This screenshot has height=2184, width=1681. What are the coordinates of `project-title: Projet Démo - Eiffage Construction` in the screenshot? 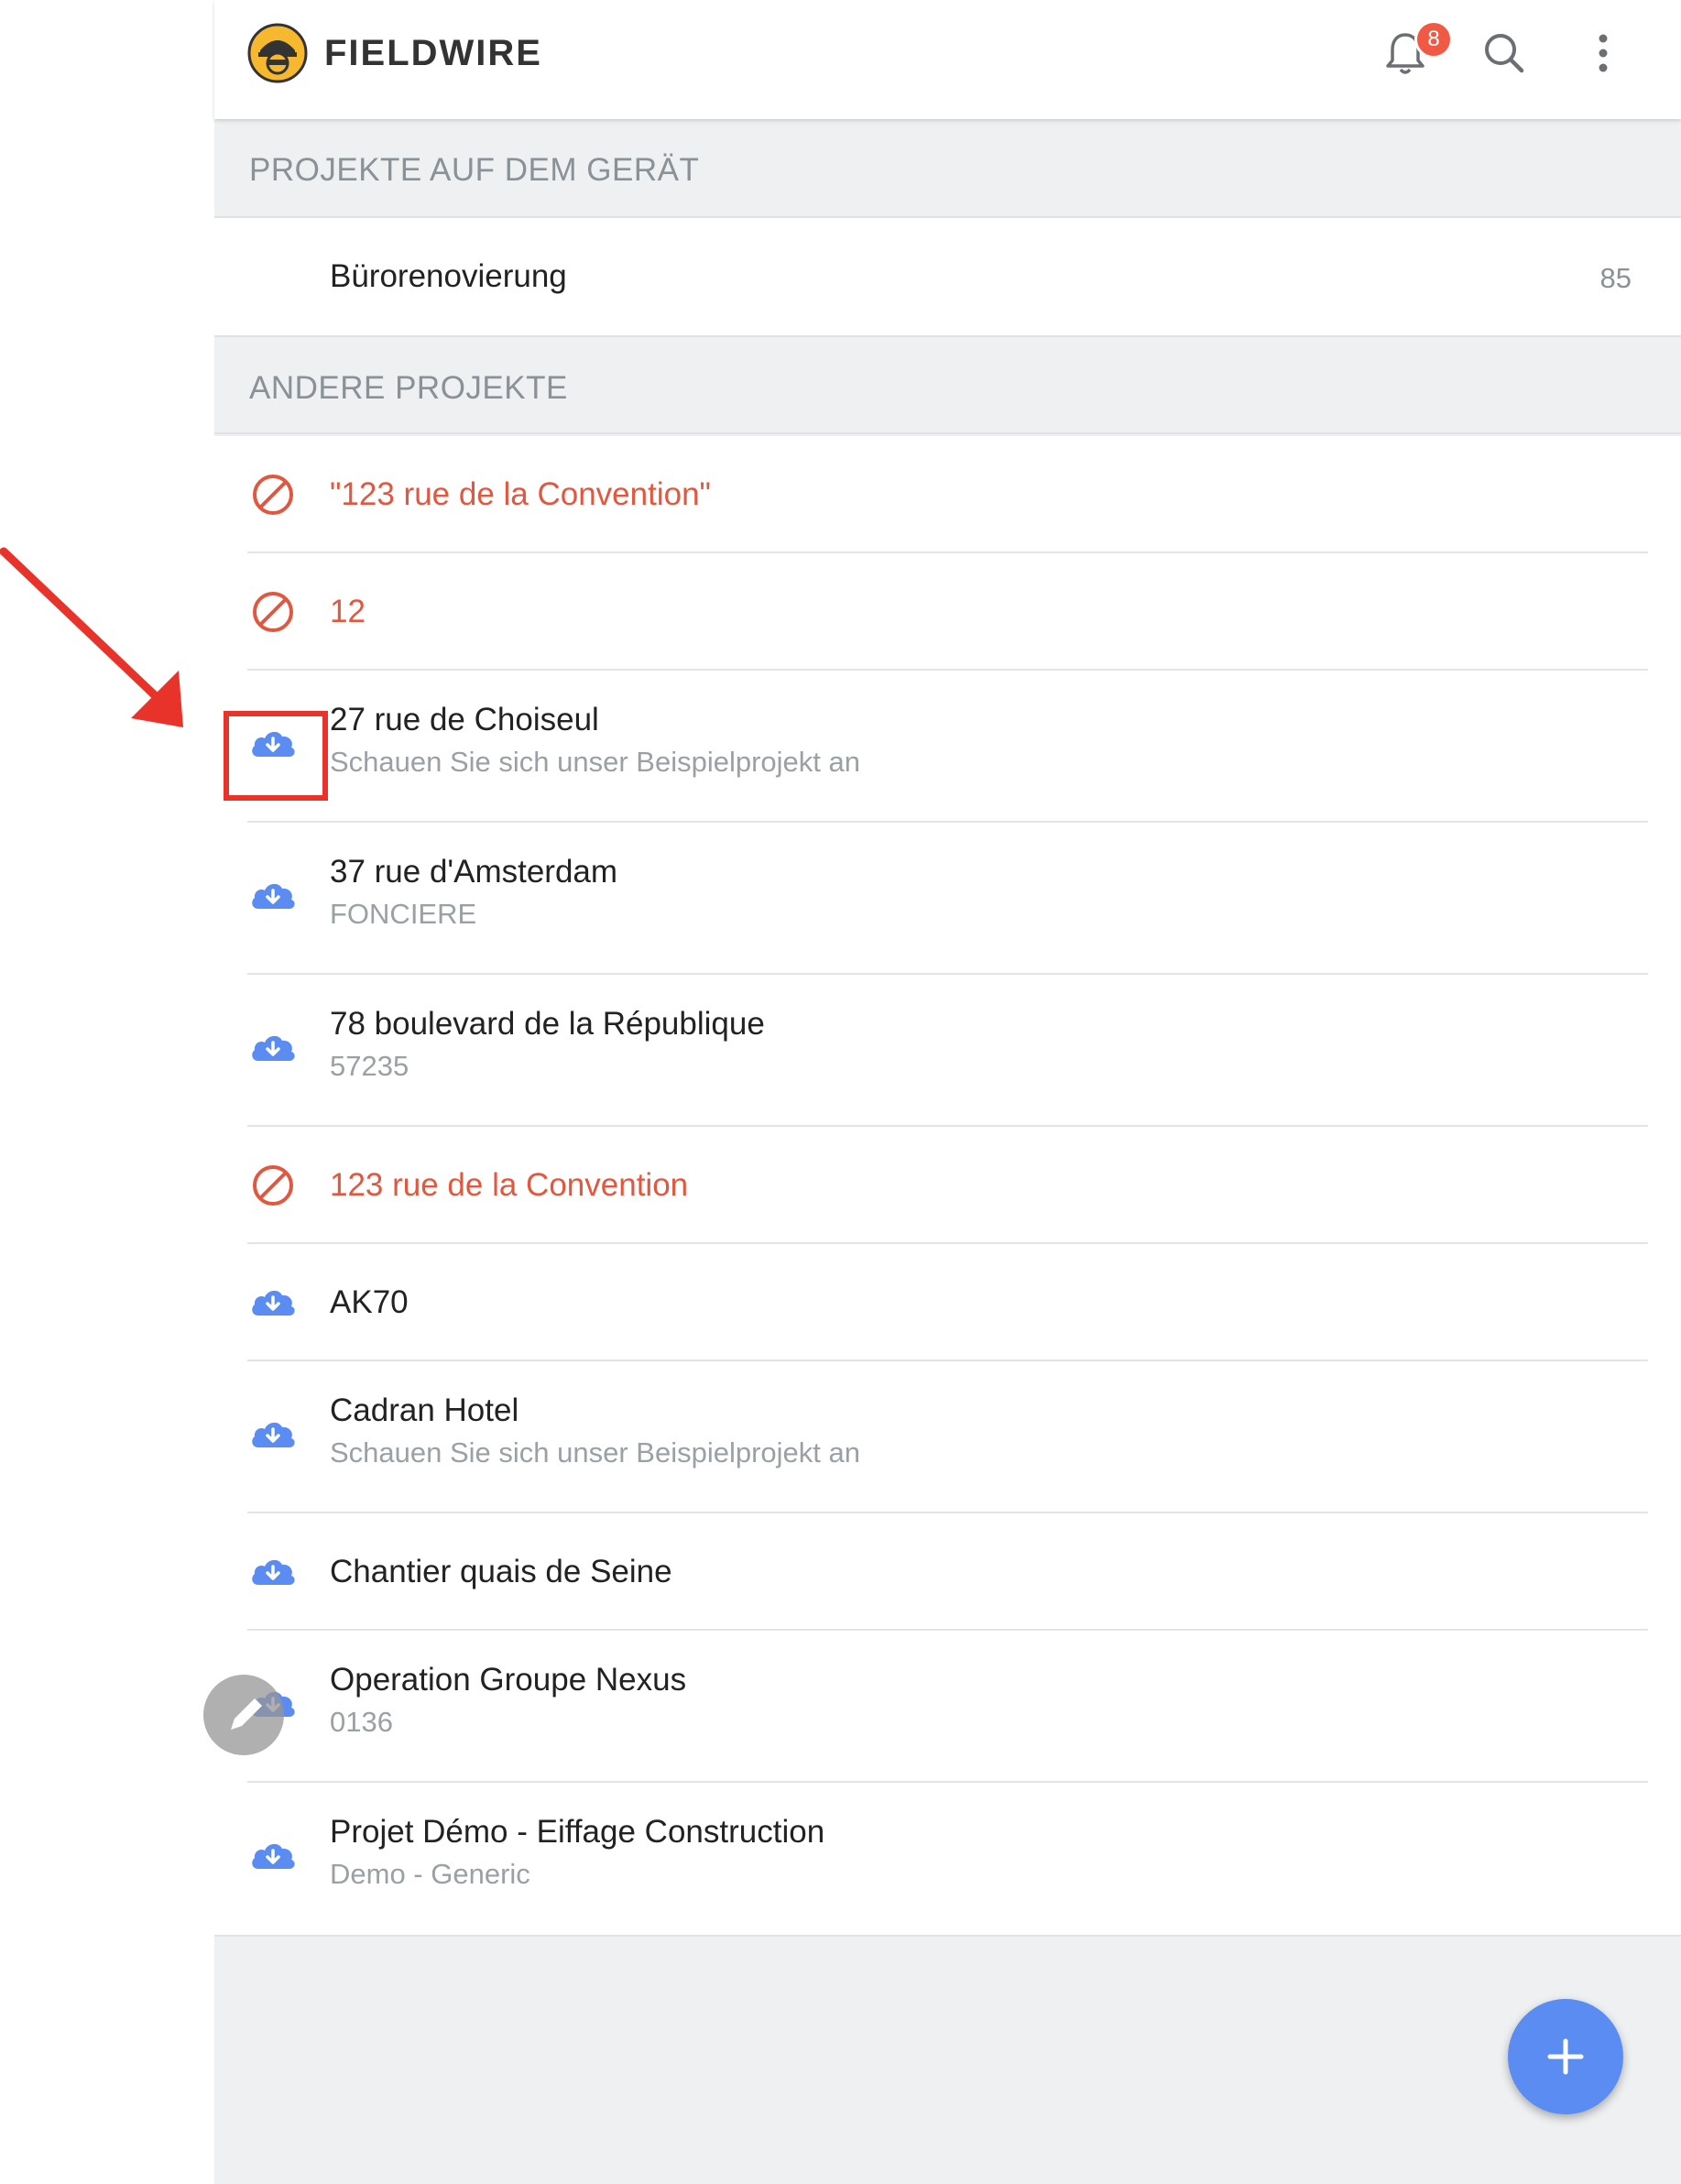 It's located at (578, 1832).